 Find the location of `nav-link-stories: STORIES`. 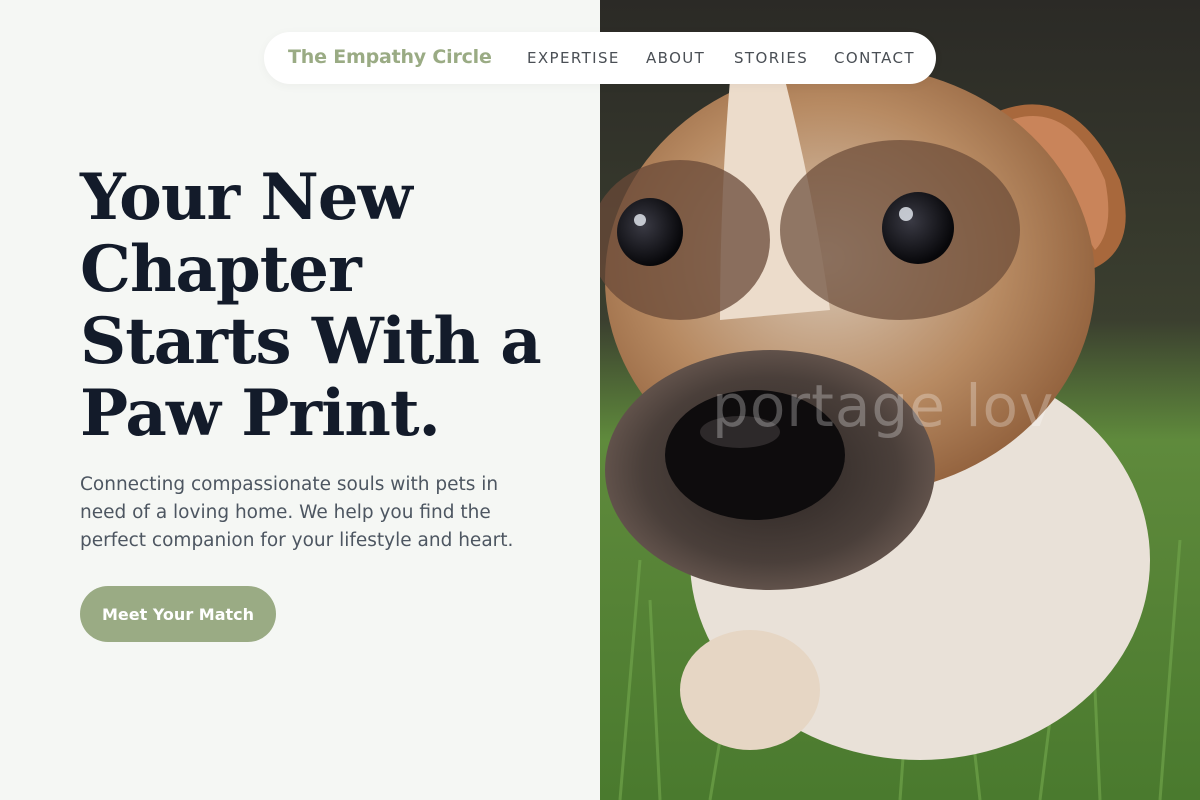

nav-link-stories: STORIES is located at coordinates (771, 58).